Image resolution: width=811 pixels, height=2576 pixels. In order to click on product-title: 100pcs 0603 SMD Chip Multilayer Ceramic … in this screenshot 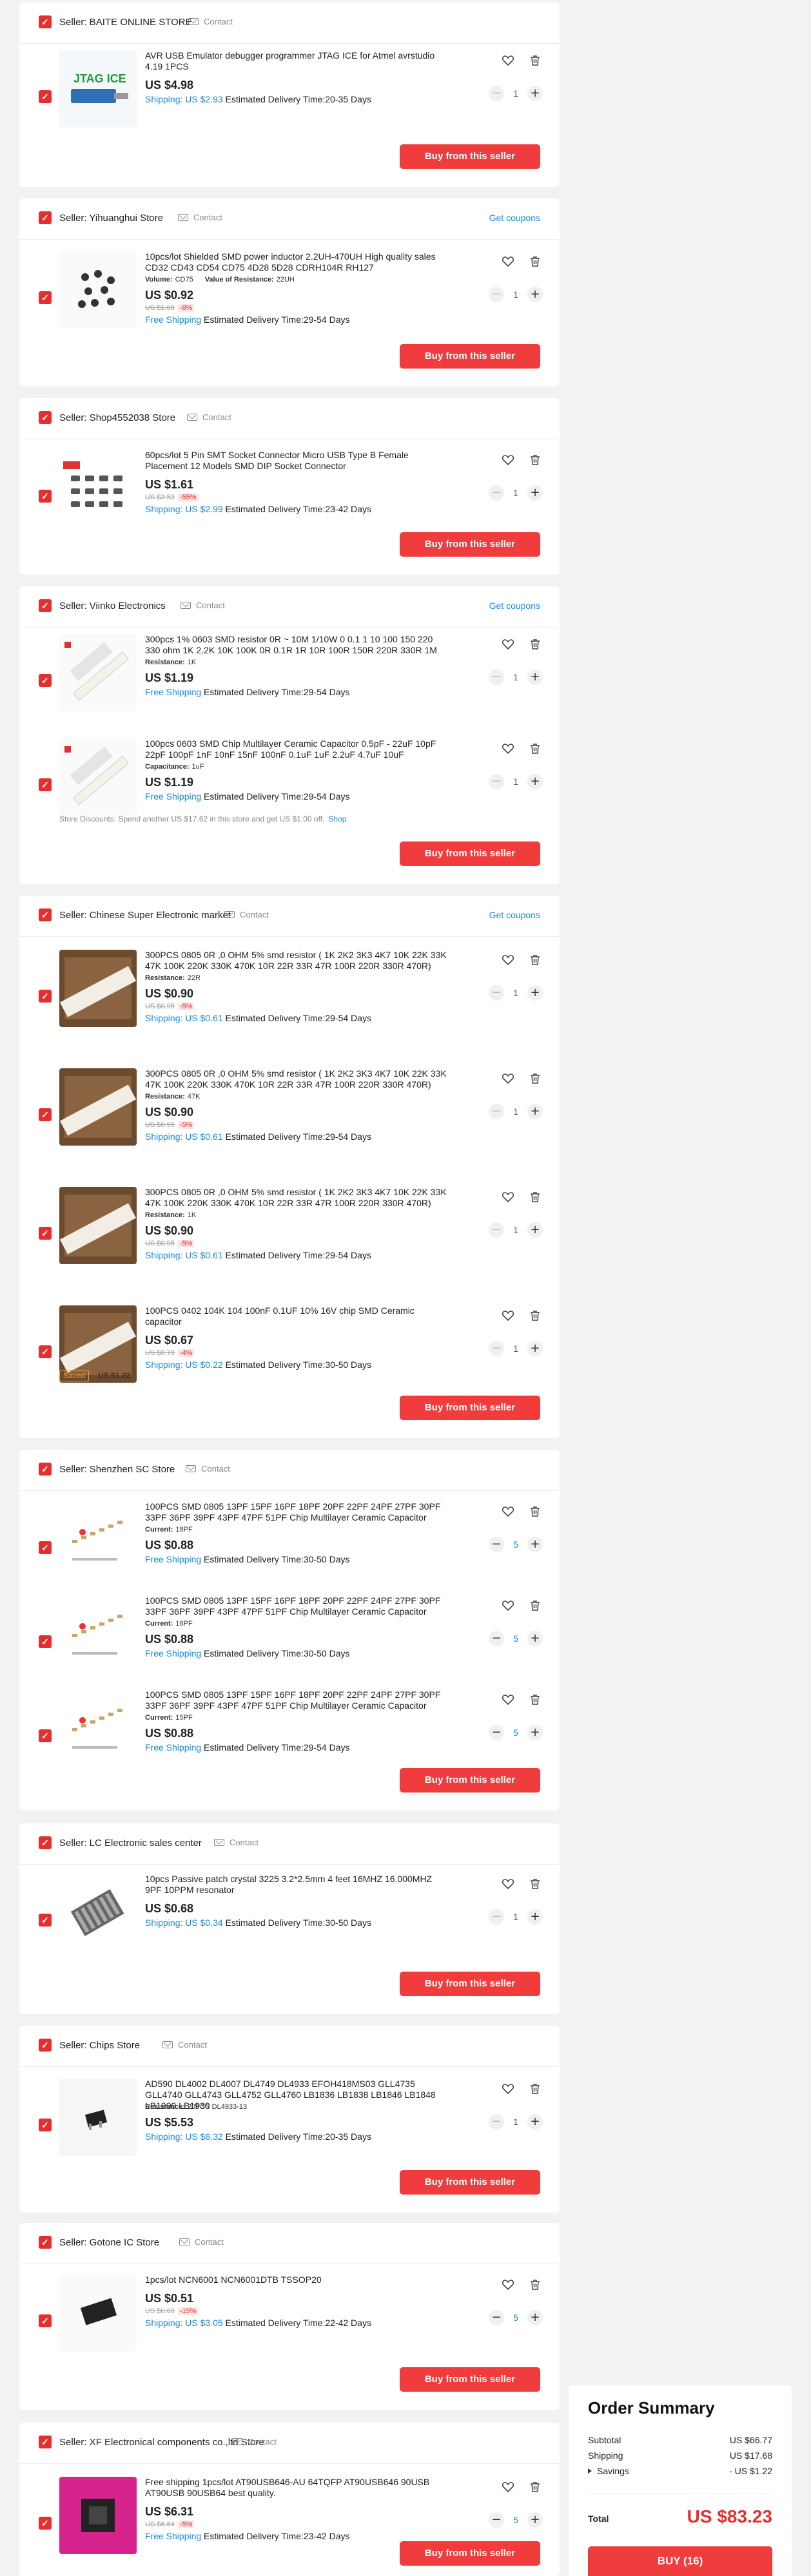, I will do `click(296, 749)`.